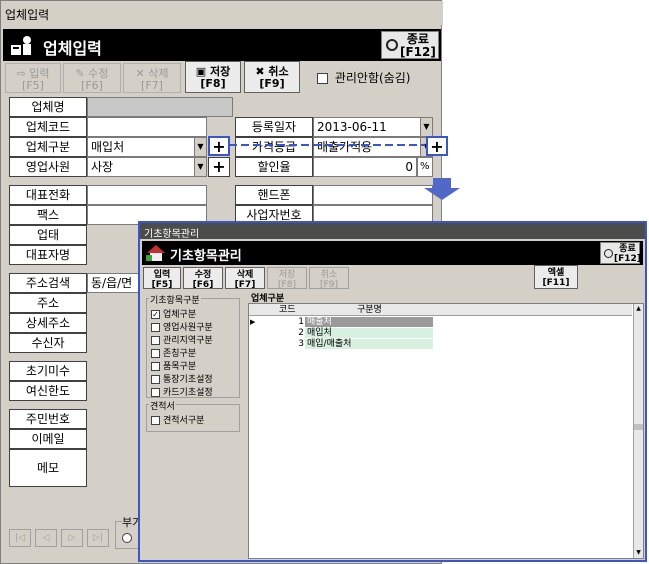 The height and width of the screenshot is (564, 649). I want to click on popup-title-bar: 기초항목관리, so click(392, 231).